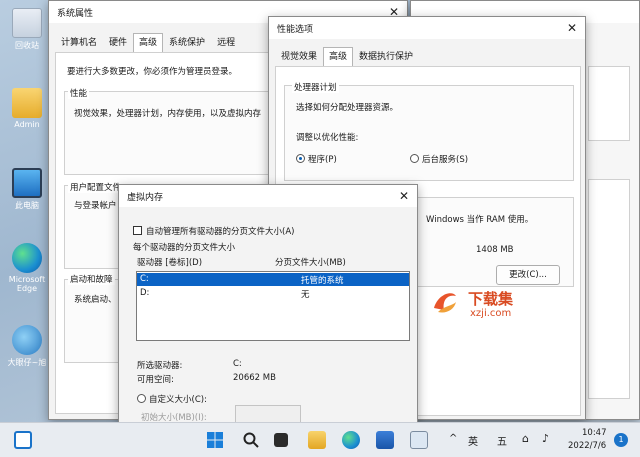 This screenshot has width=640, height=457. Describe the element at coordinates (95, 206) in the screenshot. I see `user-profile-desc: 与登录帐户` at that location.